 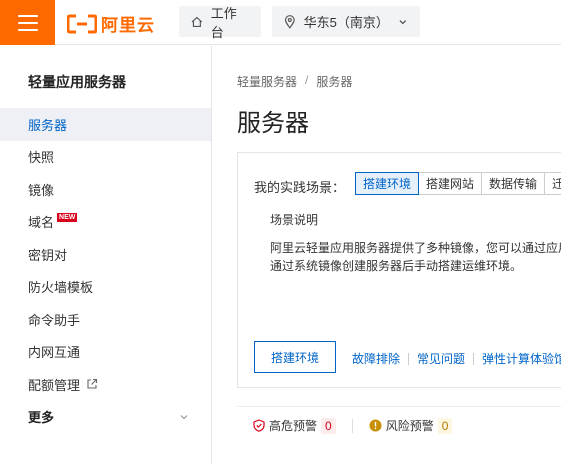 I want to click on alerts-bar: 高危预警 0 风险预警 0, so click(x=399, y=425).